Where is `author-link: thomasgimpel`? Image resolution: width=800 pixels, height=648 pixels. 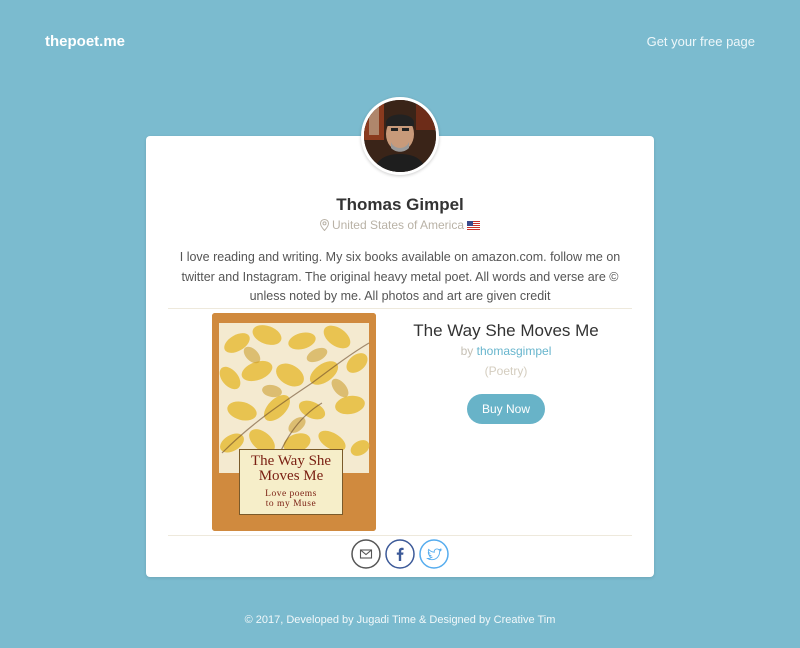 author-link: thomasgimpel is located at coordinates (514, 351).